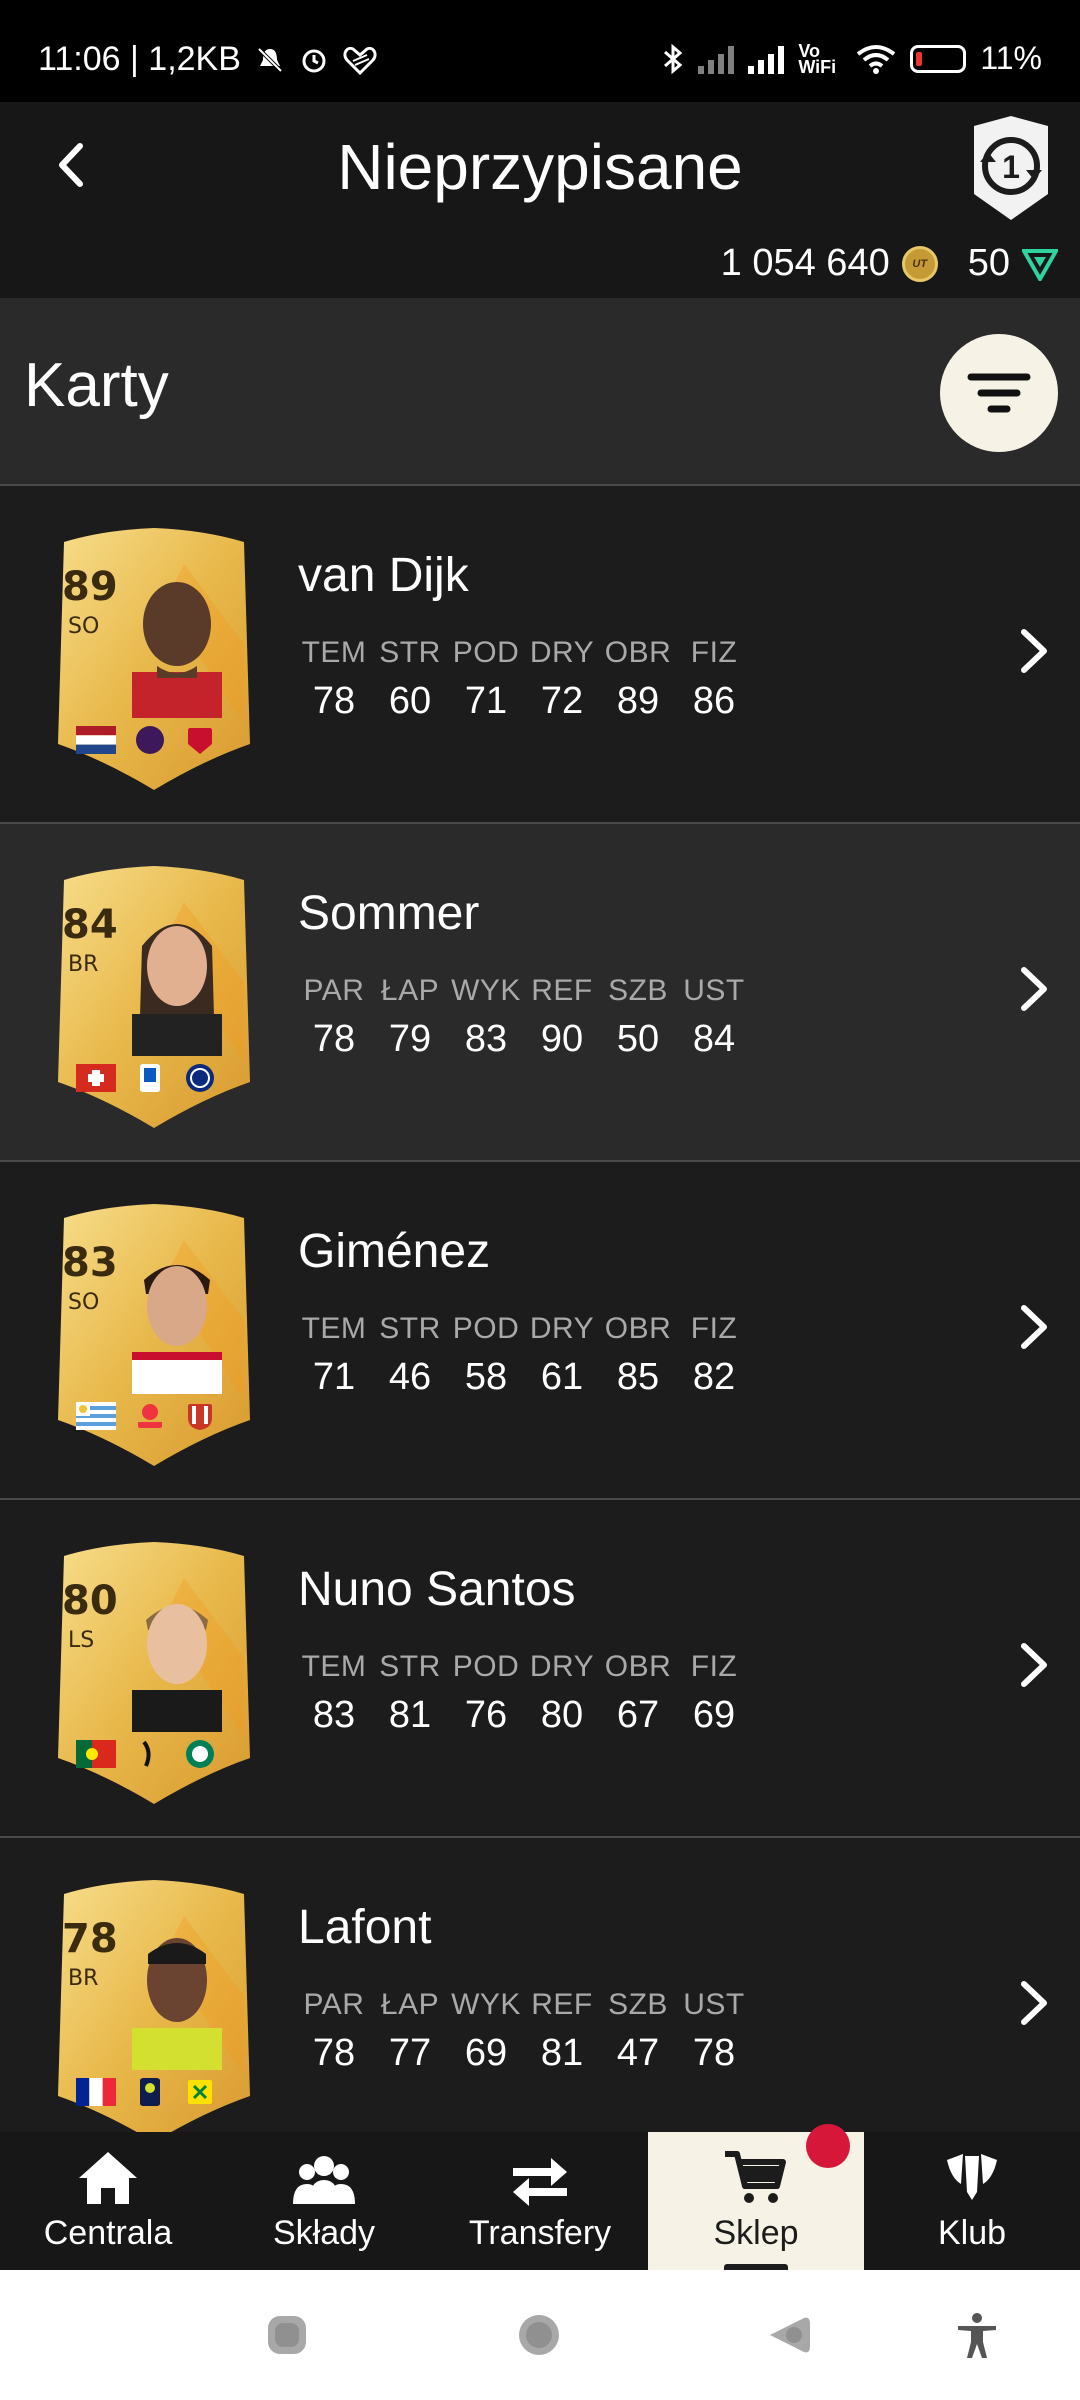  Describe the element at coordinates (90, 1263) in the screenshot. I see `card-rating: 83` at that location.